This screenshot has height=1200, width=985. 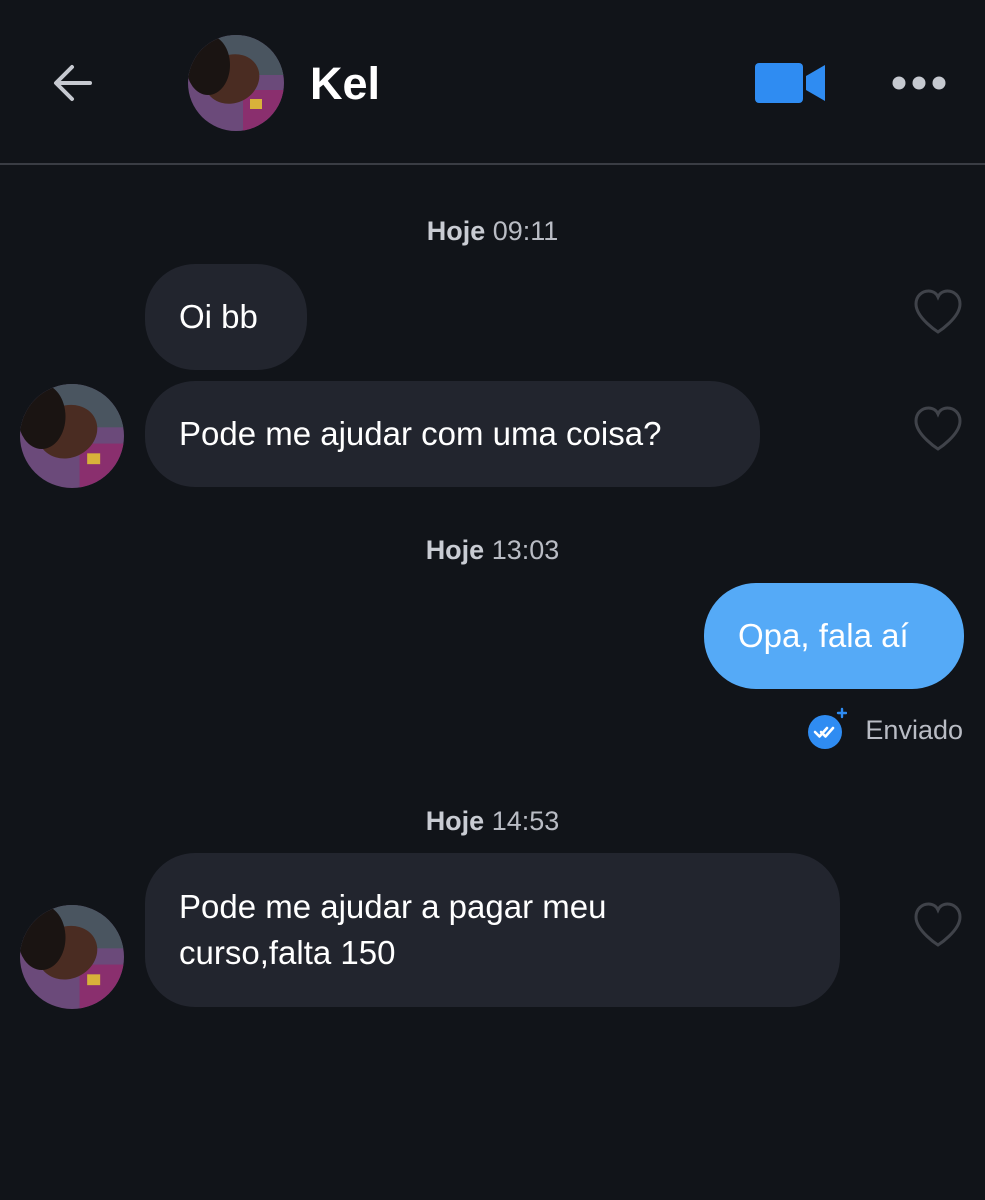 I want to click on message-status: Enviado, so click(x=885, y=730).